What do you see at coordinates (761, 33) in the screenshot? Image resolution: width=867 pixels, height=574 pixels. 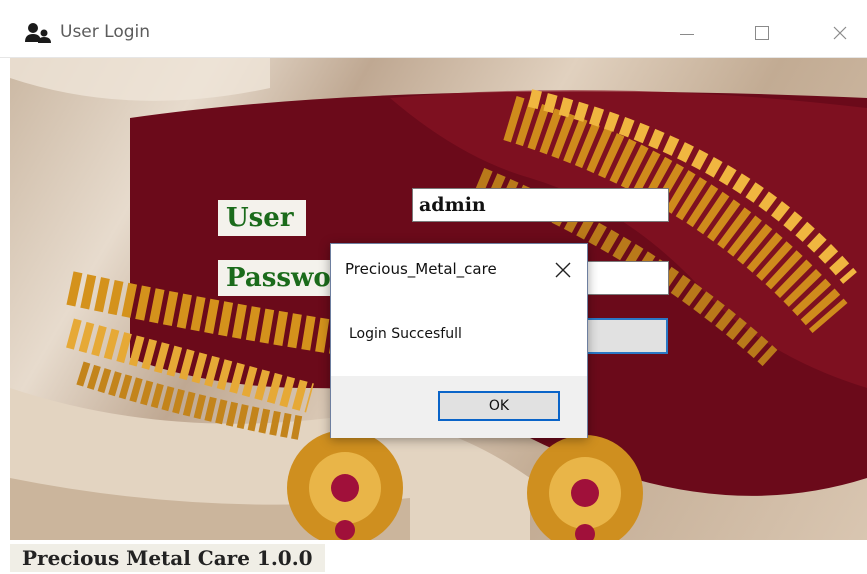 I see `maximize-button` at bounding box center [761, 33].